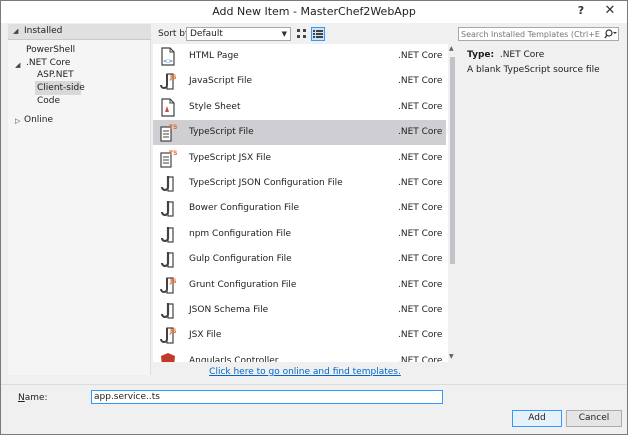 The height and width of the screenshot is (435, 628). Describe the element at coordinates (43, 31) in the screenshot. I see `installed-label: Installed` at that location.